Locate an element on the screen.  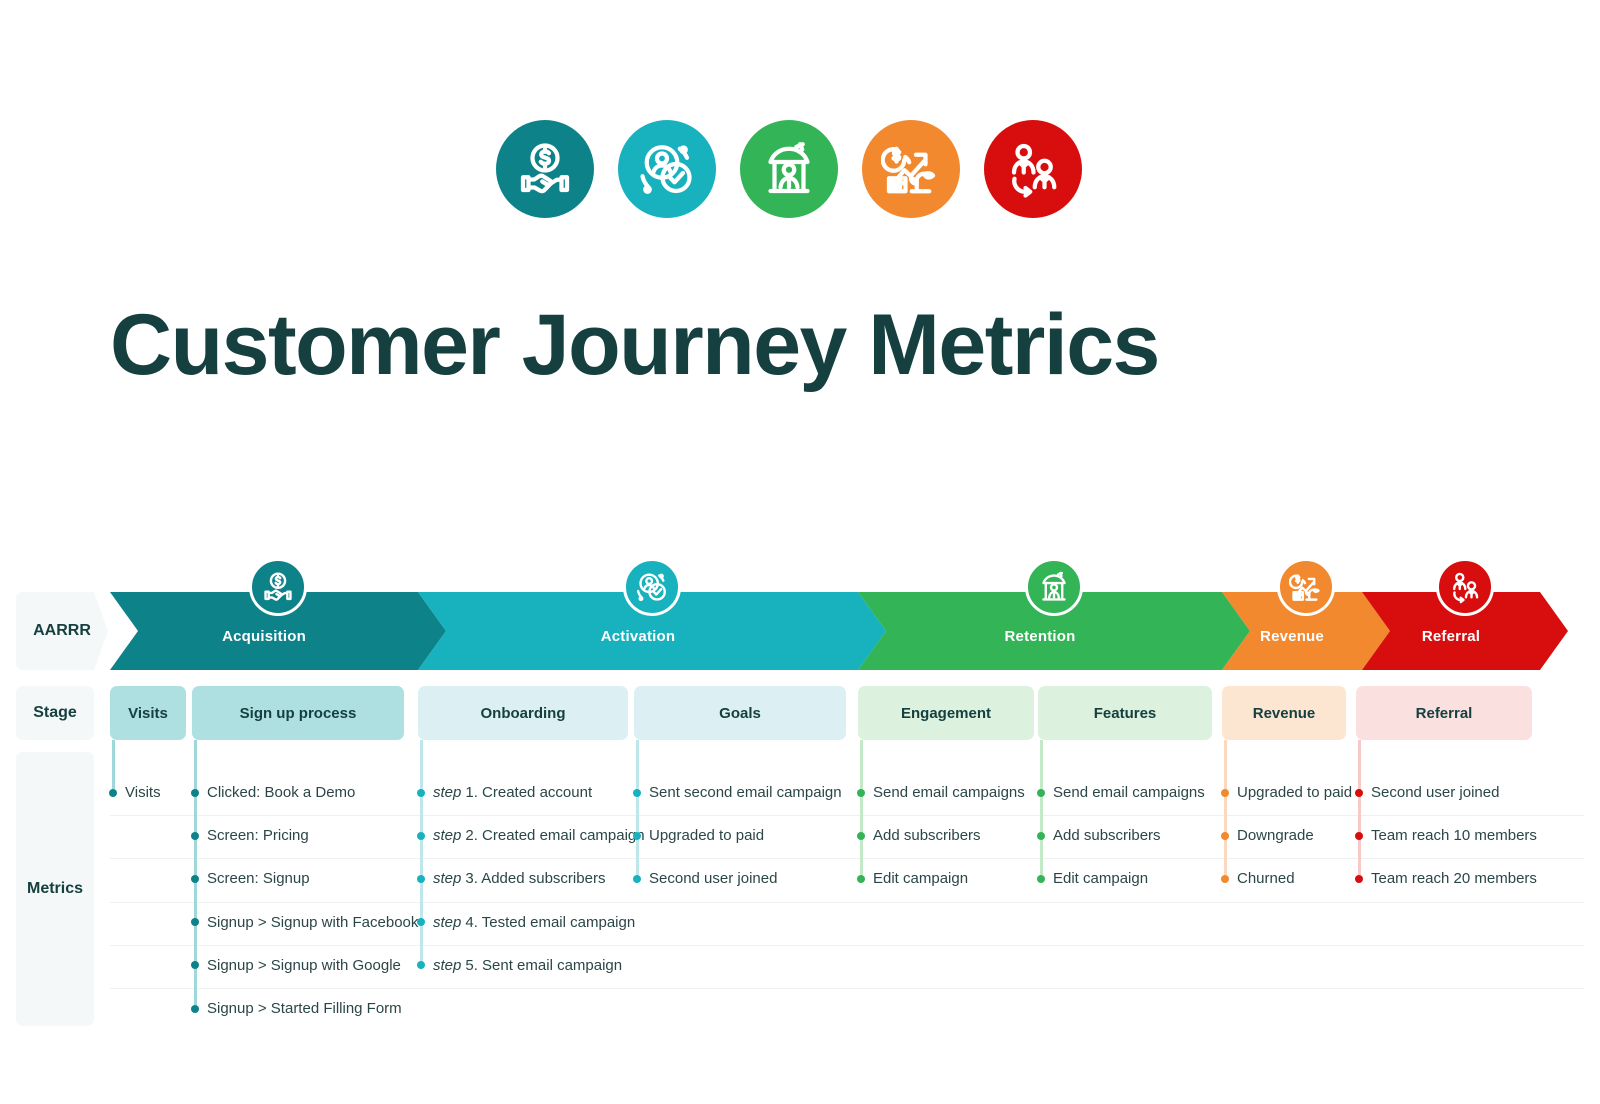
referral-users-icon is located at coordinates (1466, 588).